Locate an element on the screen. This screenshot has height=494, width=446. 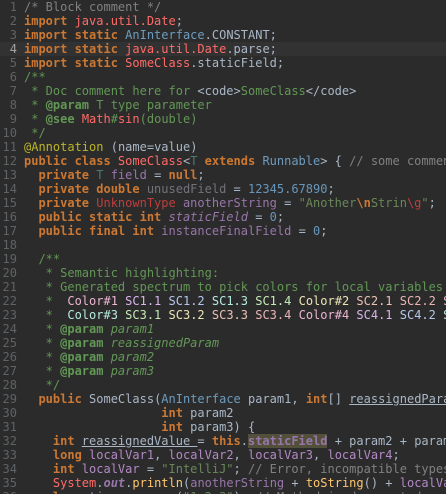
line-number: 14 is located at coordinates (9, 189).